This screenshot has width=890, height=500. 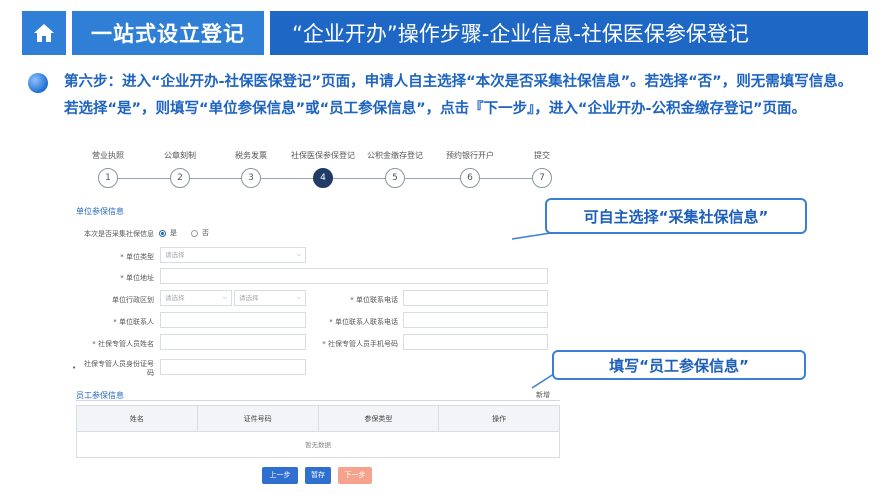 What do you see at coordinates (318, 445) in the screenshot?
I see `table-empty-text: 暂无数据` at bounding box center [318, 445].